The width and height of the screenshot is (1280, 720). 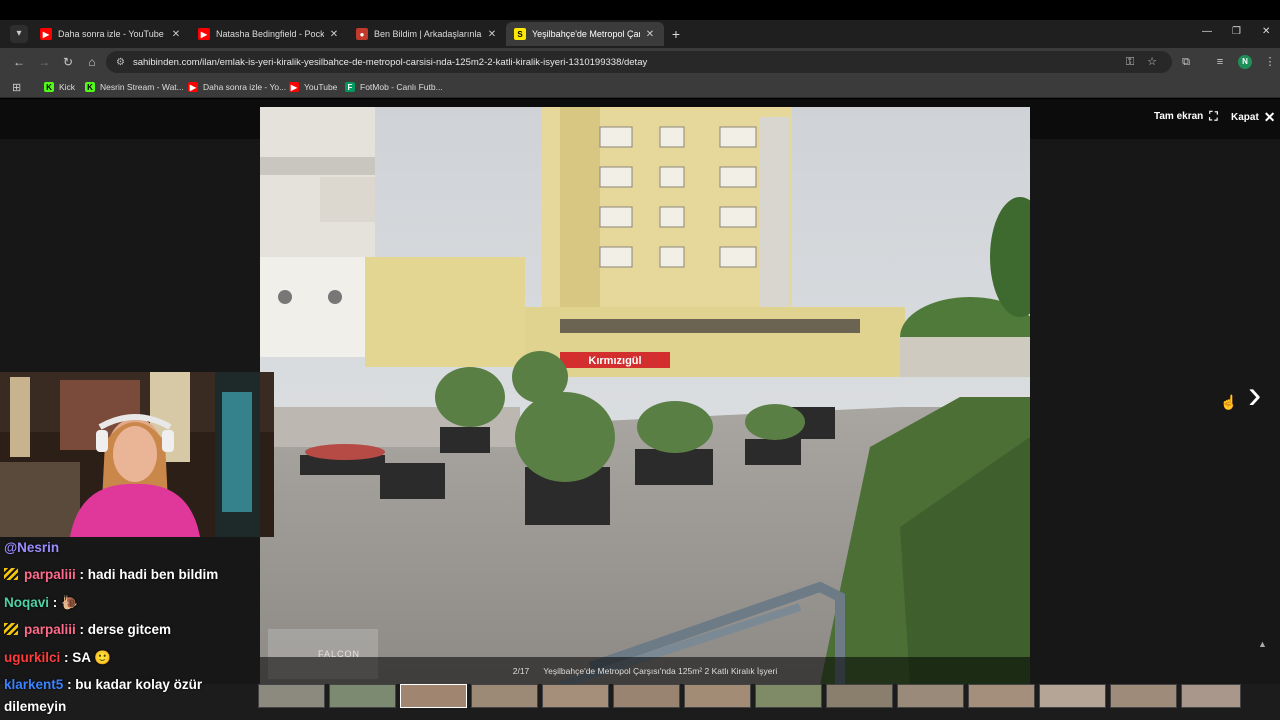 I want to click on bookmark-kick: K Kick, so click(x=59, y=87).